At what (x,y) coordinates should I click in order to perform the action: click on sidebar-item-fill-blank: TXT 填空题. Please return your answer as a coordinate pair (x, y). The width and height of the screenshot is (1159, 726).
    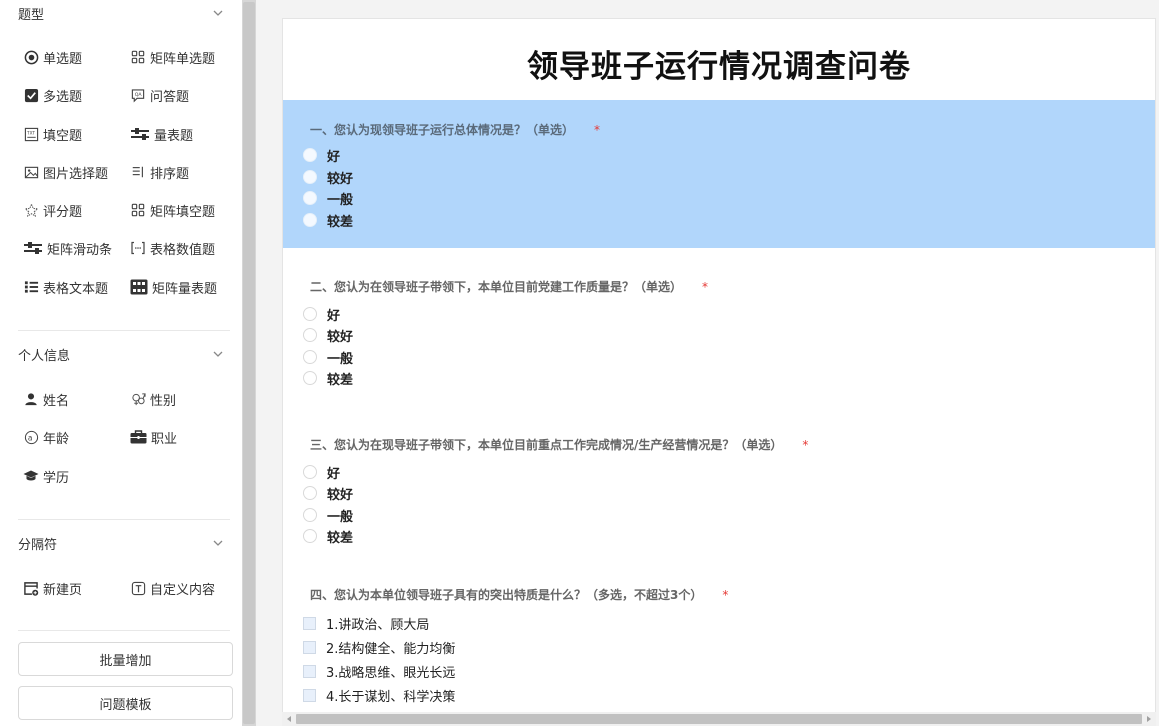
    Looking at the image, I should click on (52, 134).